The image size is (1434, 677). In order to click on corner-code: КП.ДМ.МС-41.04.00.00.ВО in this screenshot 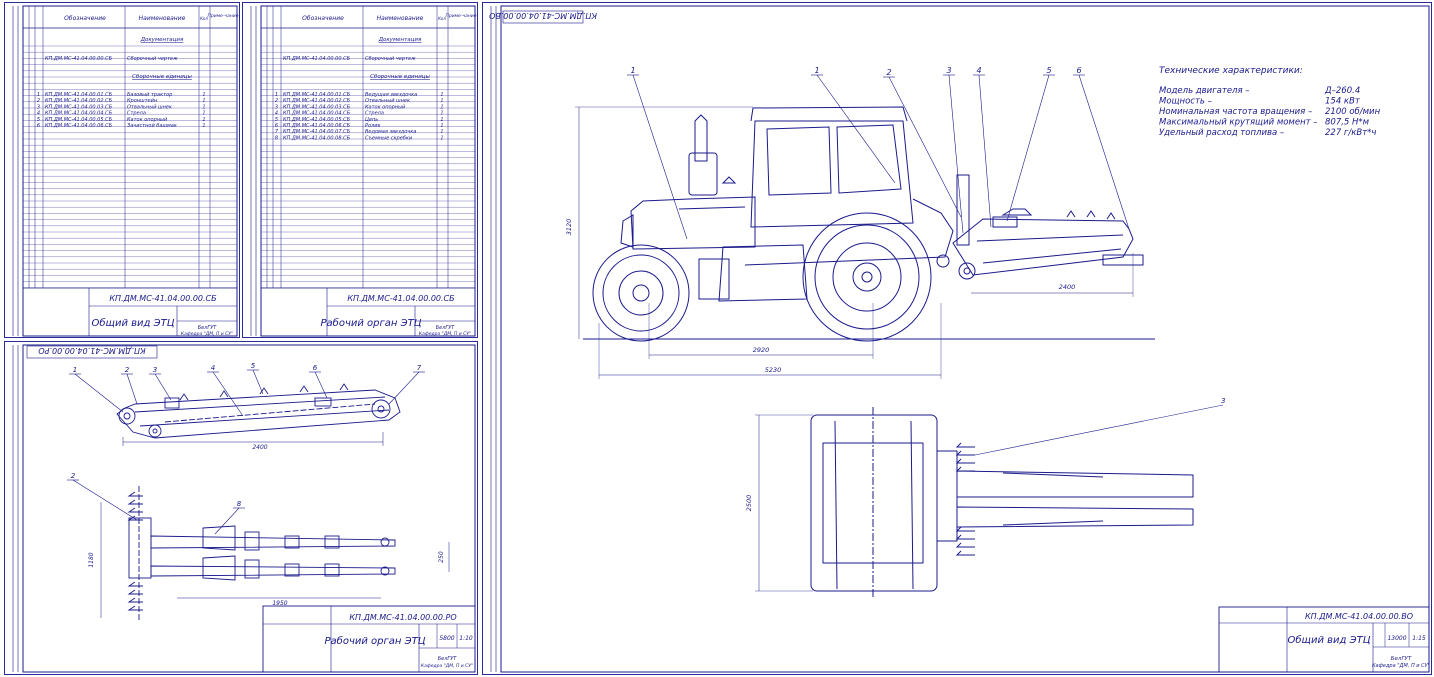, I will do `click(543, 15)`.